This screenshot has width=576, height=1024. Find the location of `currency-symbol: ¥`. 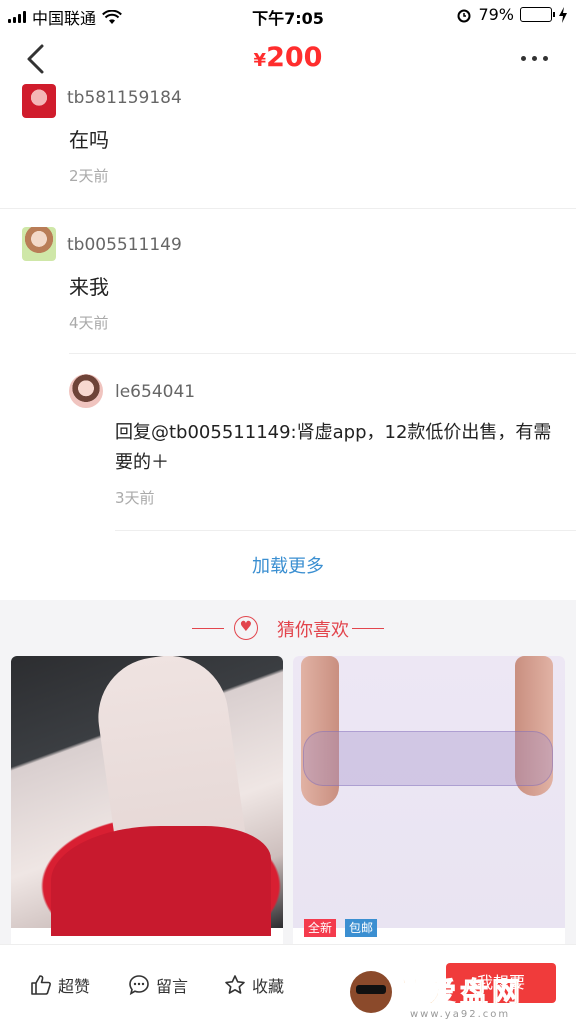

currency-symbol: ¥ is located at coordinates (260, 60).